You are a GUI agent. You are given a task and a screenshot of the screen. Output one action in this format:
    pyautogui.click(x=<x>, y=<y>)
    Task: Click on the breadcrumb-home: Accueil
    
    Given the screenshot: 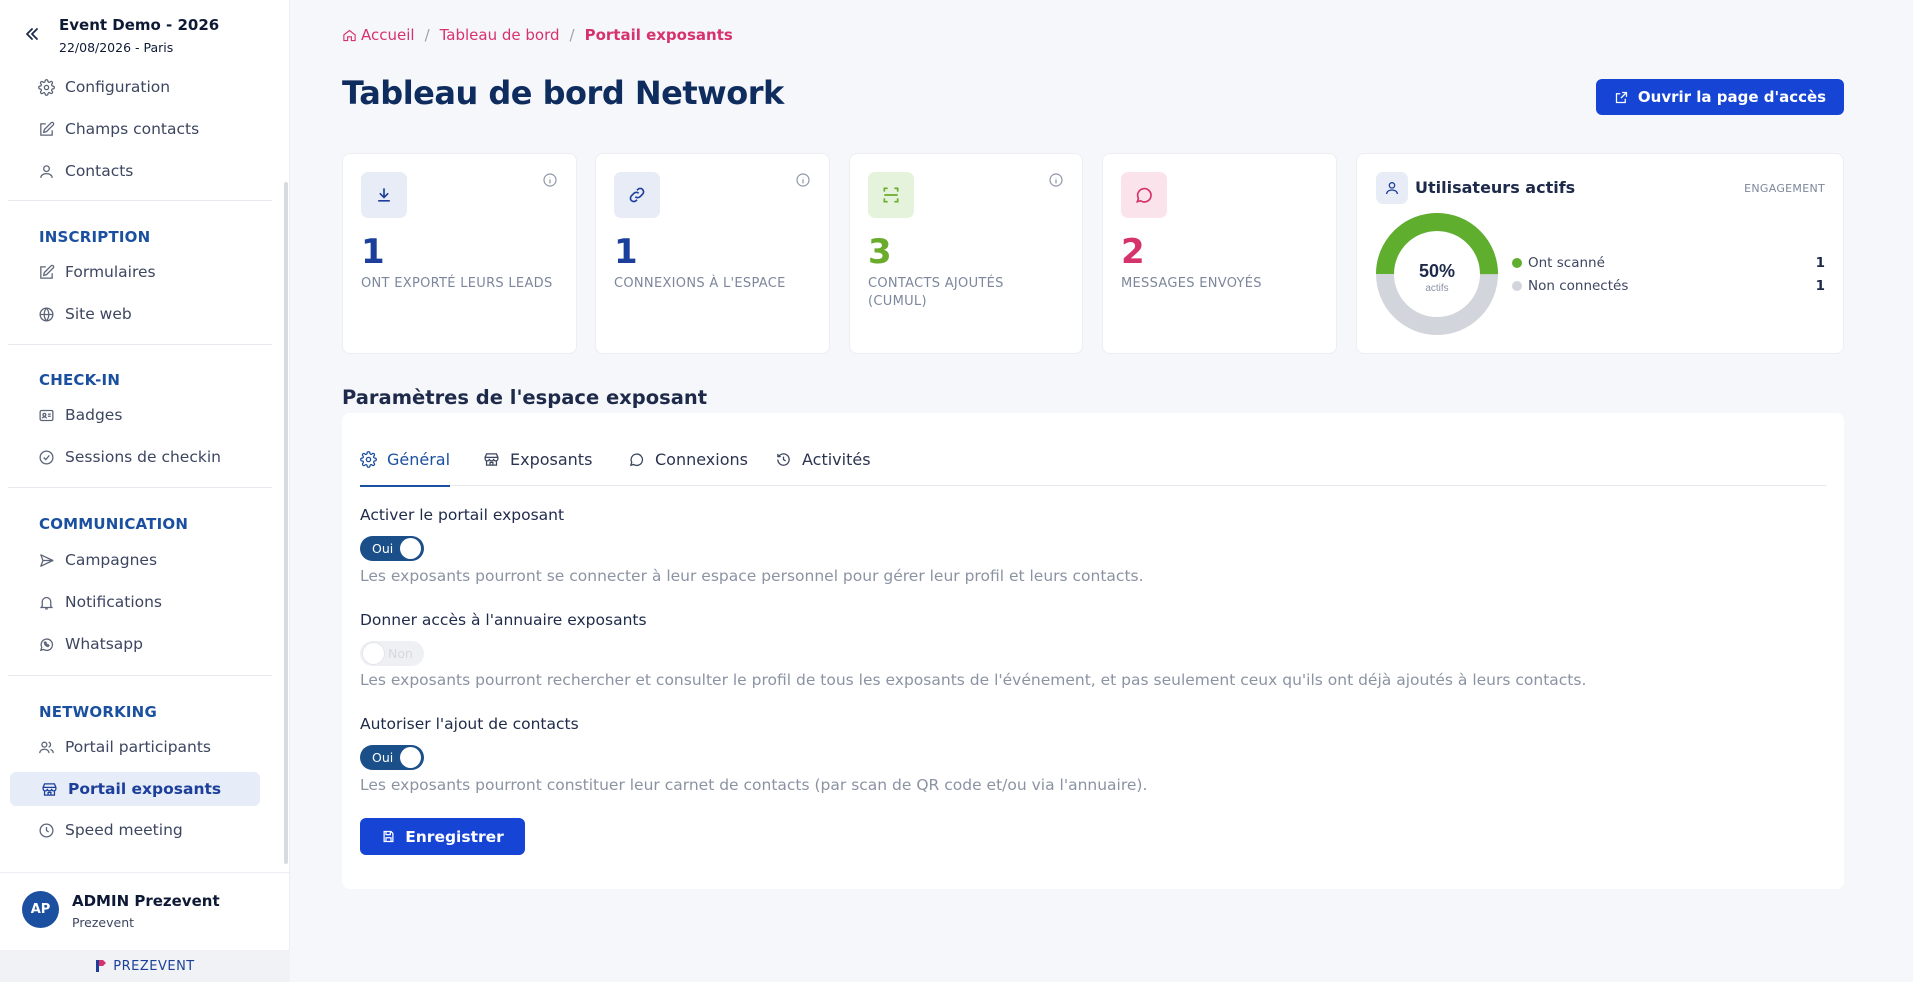 What is the action you would take?
    pyautogui.click(x=388, y=35)
    